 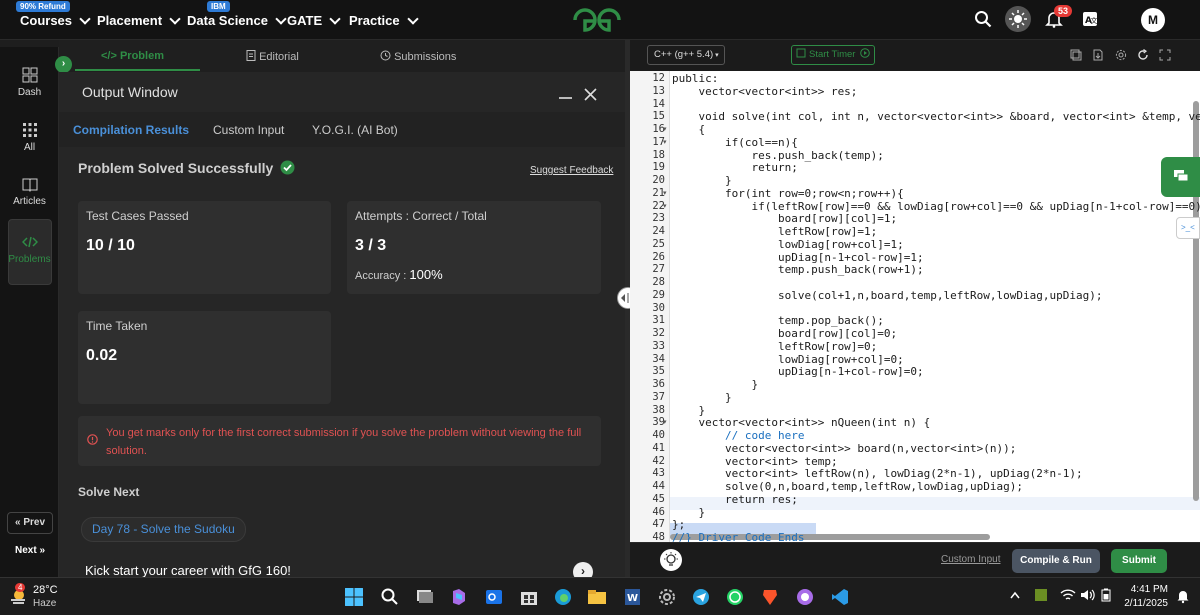 What do you see at coordinates (1015, 595) in the screenshot?
I see `chevron-up-icon` at bounding box center [1015, 595].